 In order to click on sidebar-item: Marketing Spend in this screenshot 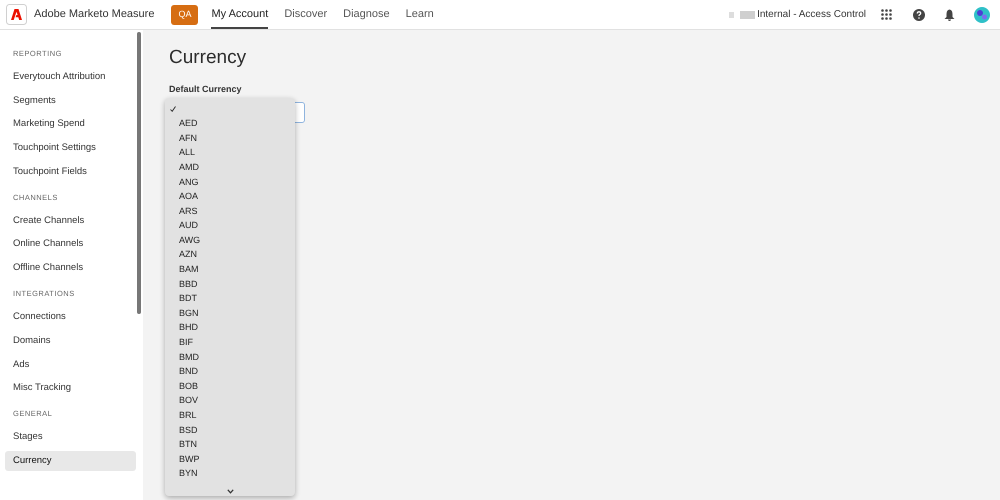, I will do `click(70, 124)`.